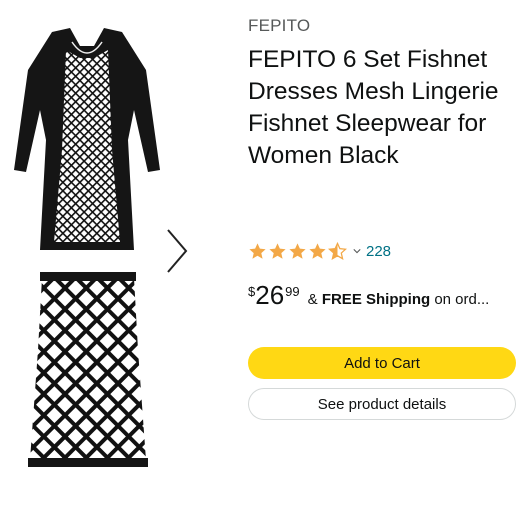  What do you see at coordinates (382, 404) in the screenshot?
I see `see-product-details-button: See product details` at bounding box center [382, 404].